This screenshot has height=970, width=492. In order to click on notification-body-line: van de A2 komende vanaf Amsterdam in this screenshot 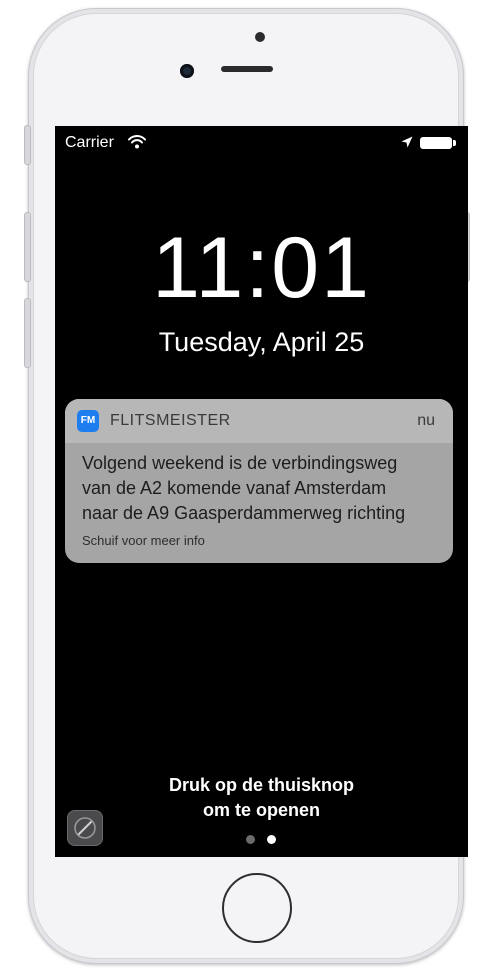, I will do `click(234, 488)`.